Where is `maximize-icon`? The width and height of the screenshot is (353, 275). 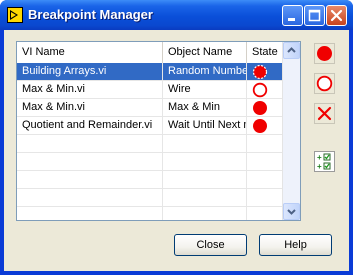
maximize-icon is located at coordinates (314, 15).